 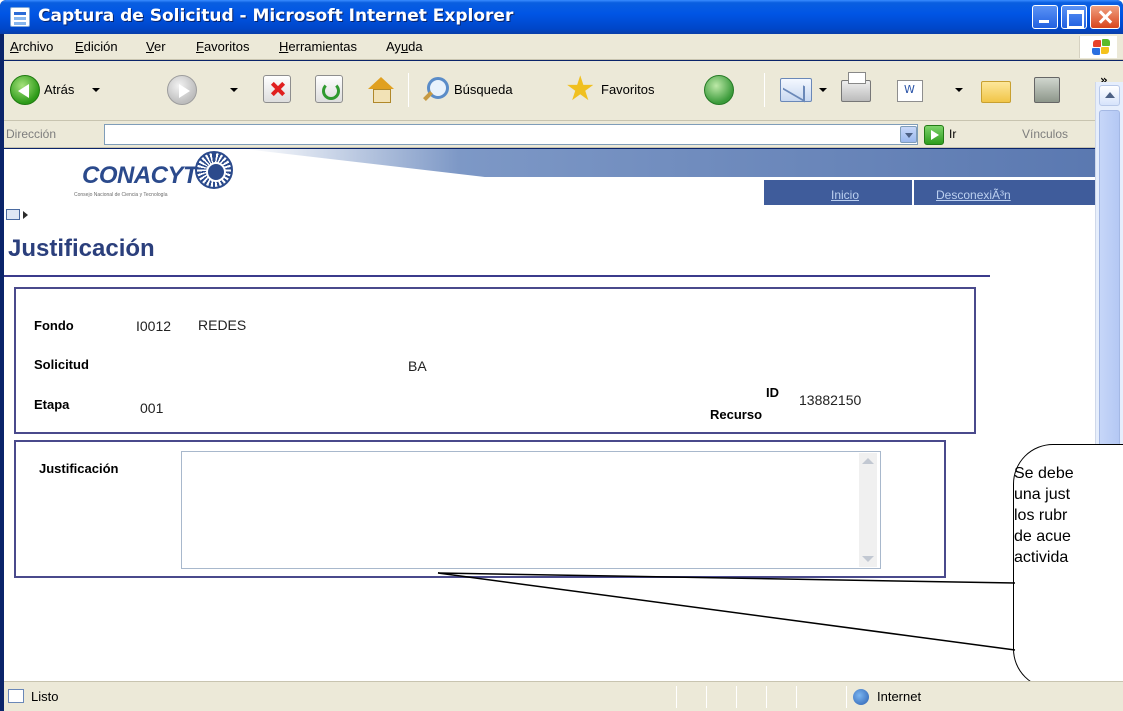 What do you see at coordinates (121, 195) in the screenshot?
I see `conacyt-logo-tagline: Consejo Nacional de Ciencia y Tecnología` at bounding box center [121, 195].